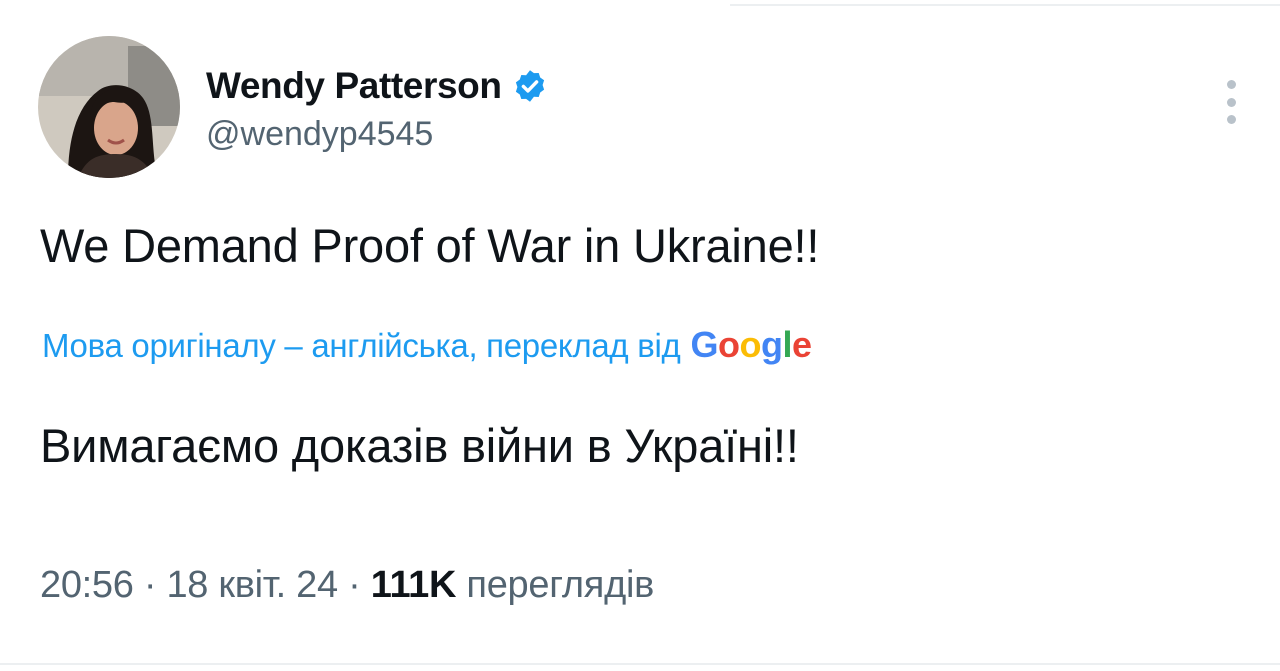 The width and height of the screenshot is (1280, 671). What do you see at coordinates (555, 585) in the screenshot?
I see `views-label: переглядів` at bounding box center [555, 585].